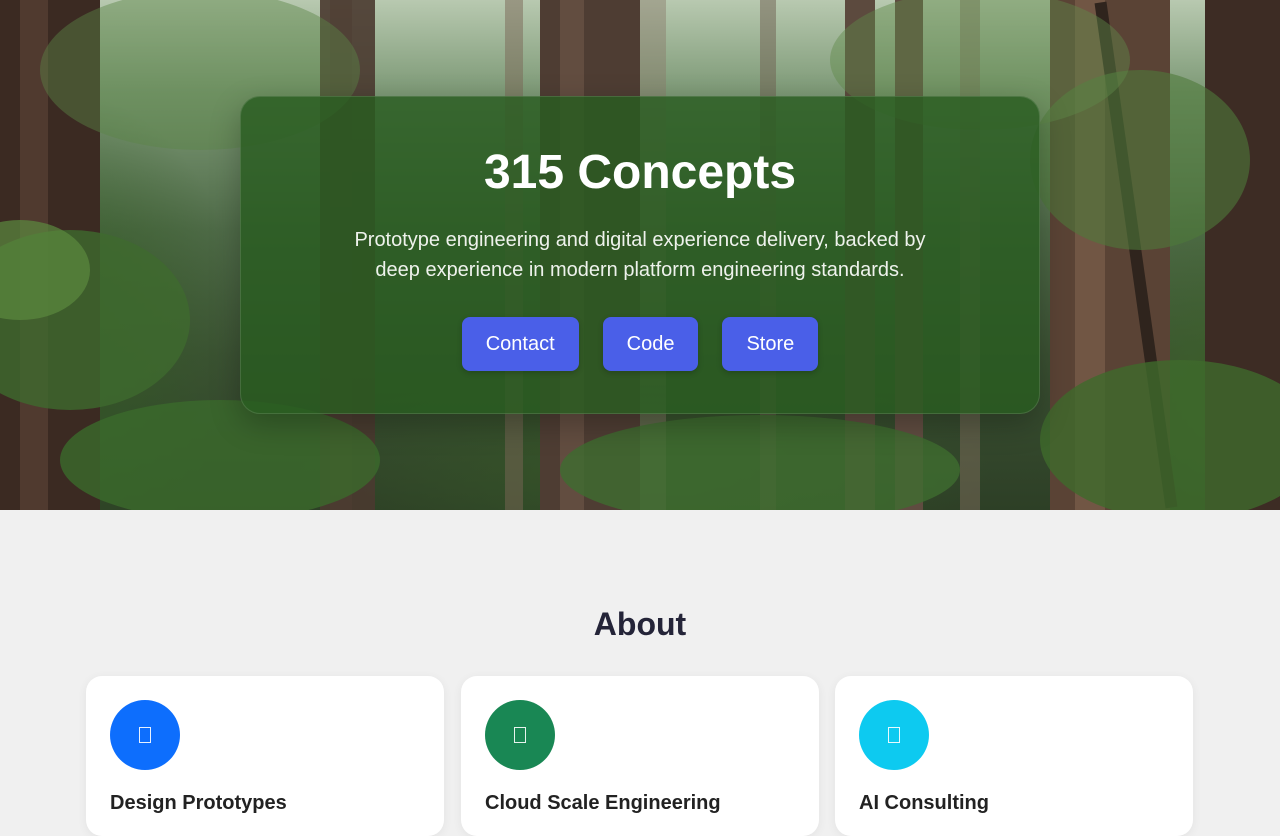 Image resolution: width=1280 pixels, height=836 pixels. I want to click on code-button: Code, so click(650, 344).